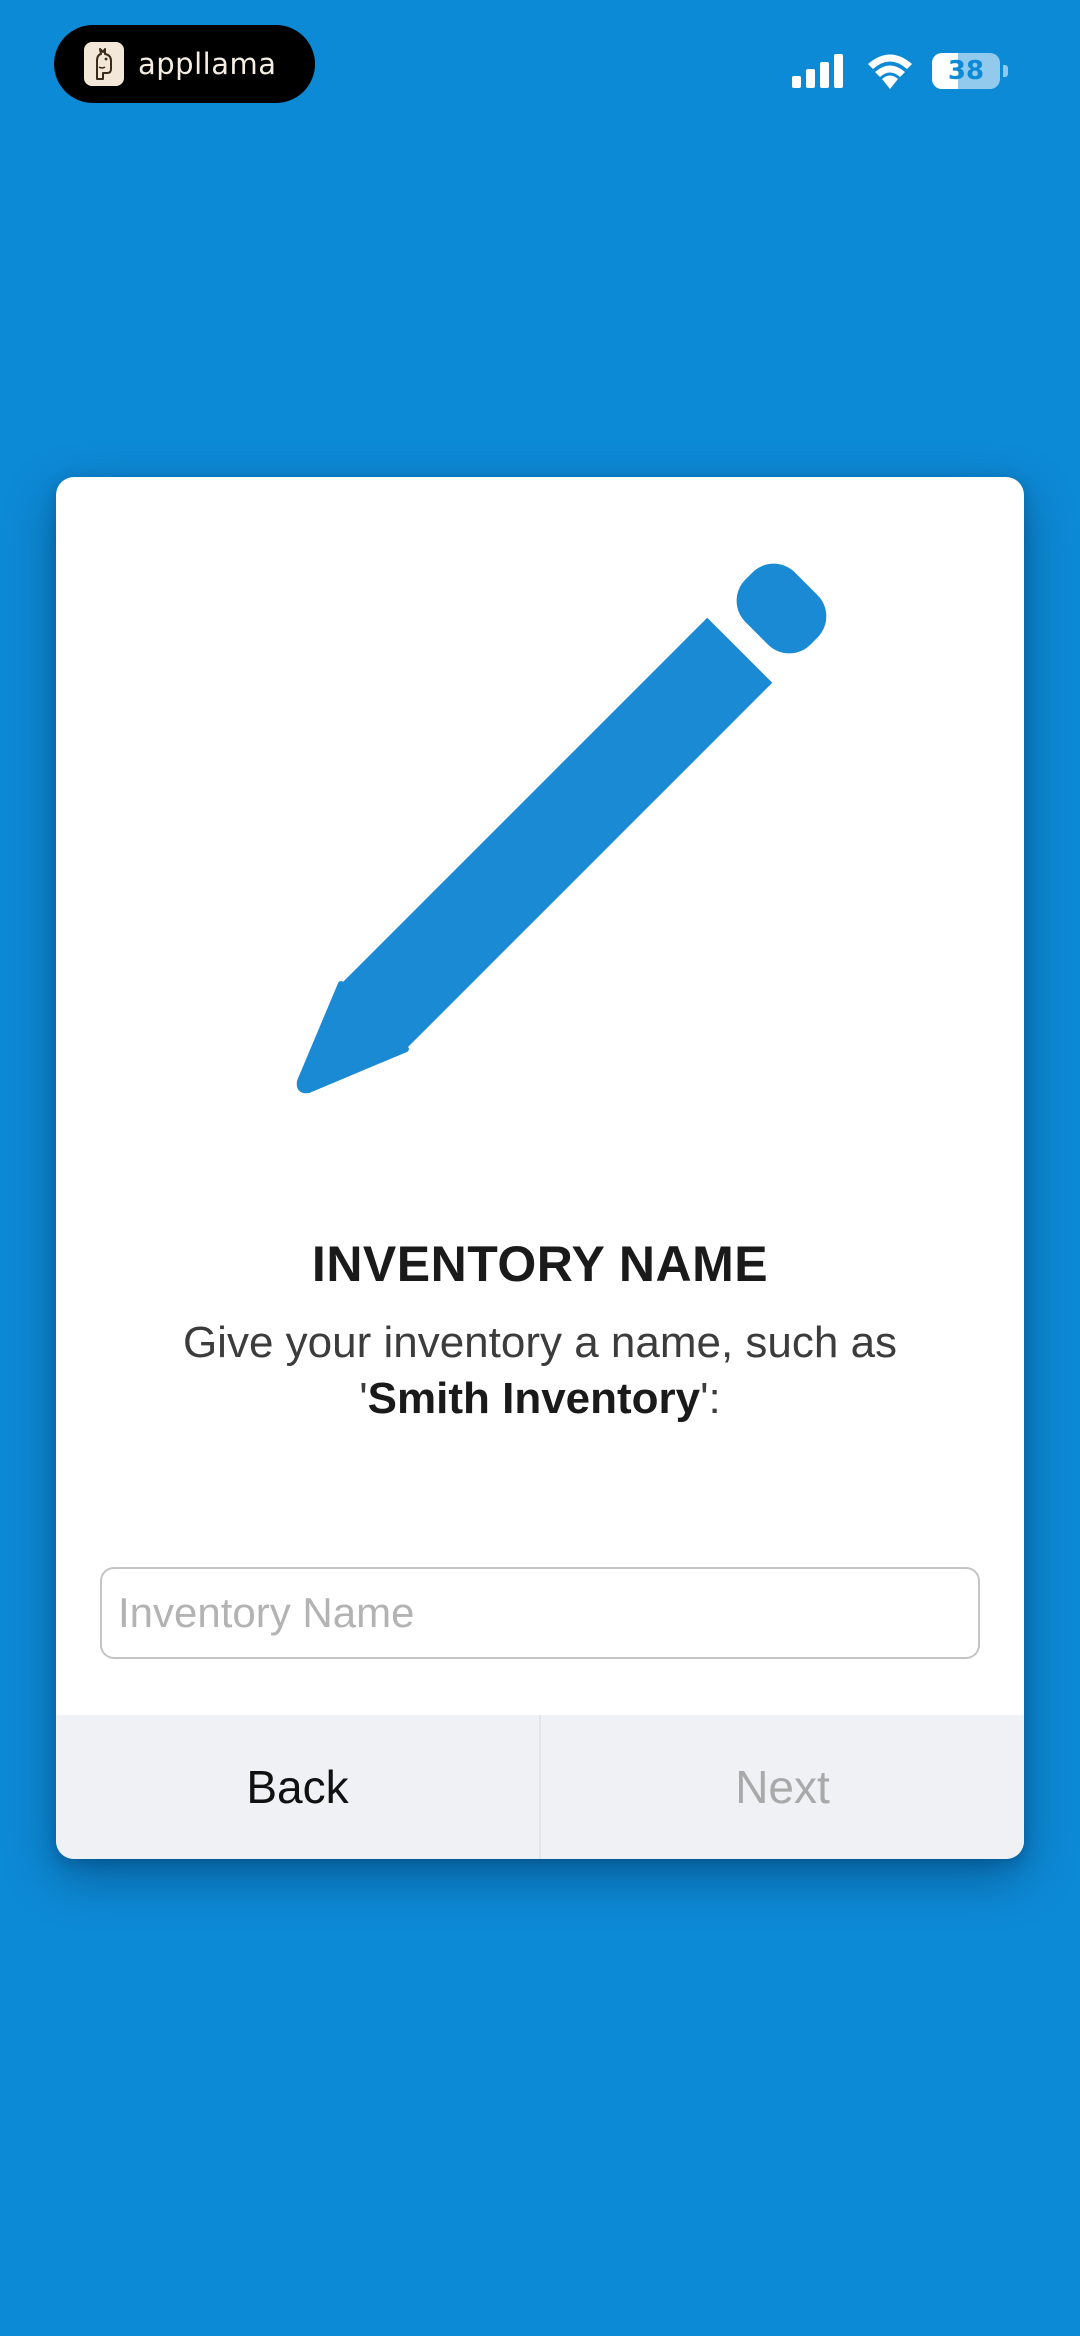 The height and width of the screenshot is (2336, 1080). Describe the element at coordinates (104, 64) in the screenshot. I see `llama-logo-icon` at that location.